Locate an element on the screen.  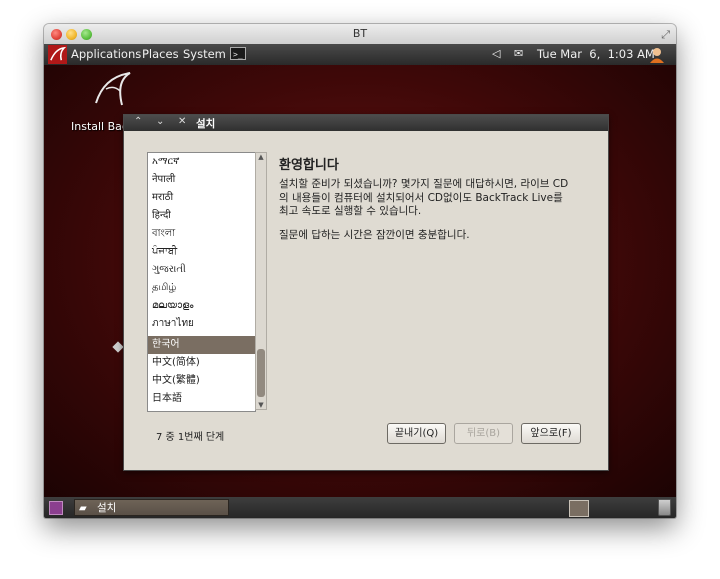
language-item: አማርኛ is located at coordinates (201, 162).